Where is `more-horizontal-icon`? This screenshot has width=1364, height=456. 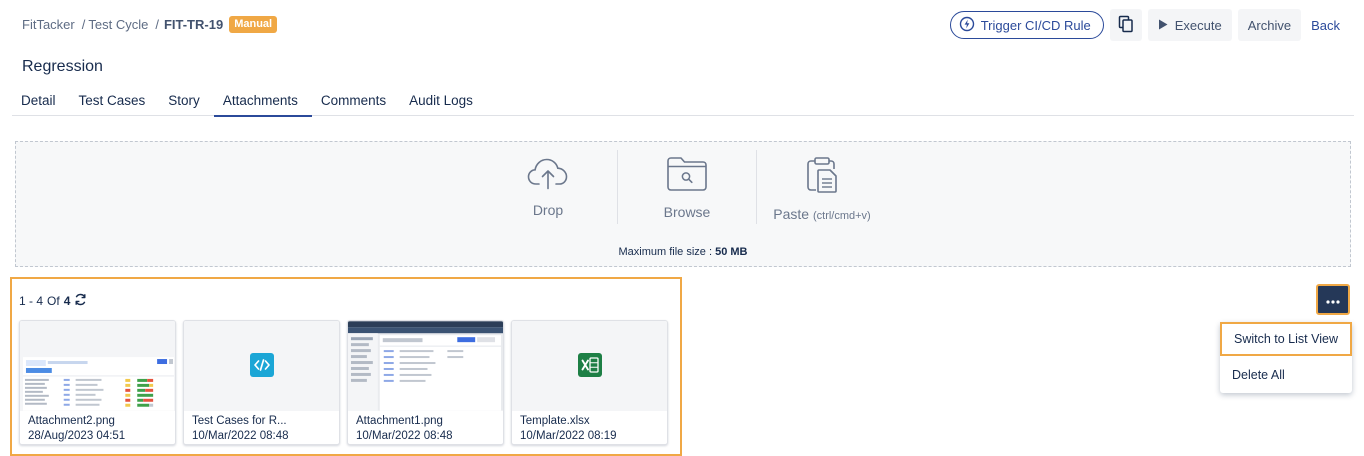
more-horizontal-icon is located at coordinates (1333, 299).